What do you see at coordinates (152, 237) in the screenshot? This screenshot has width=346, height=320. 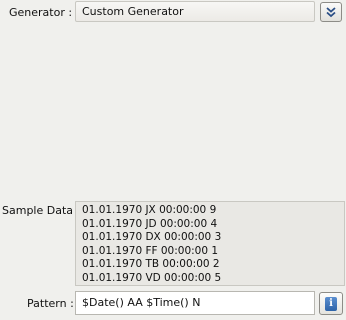 I see `sample-data-line: 01.01.1970 DX 00:00:00 3` at bounding box center [152, 237].